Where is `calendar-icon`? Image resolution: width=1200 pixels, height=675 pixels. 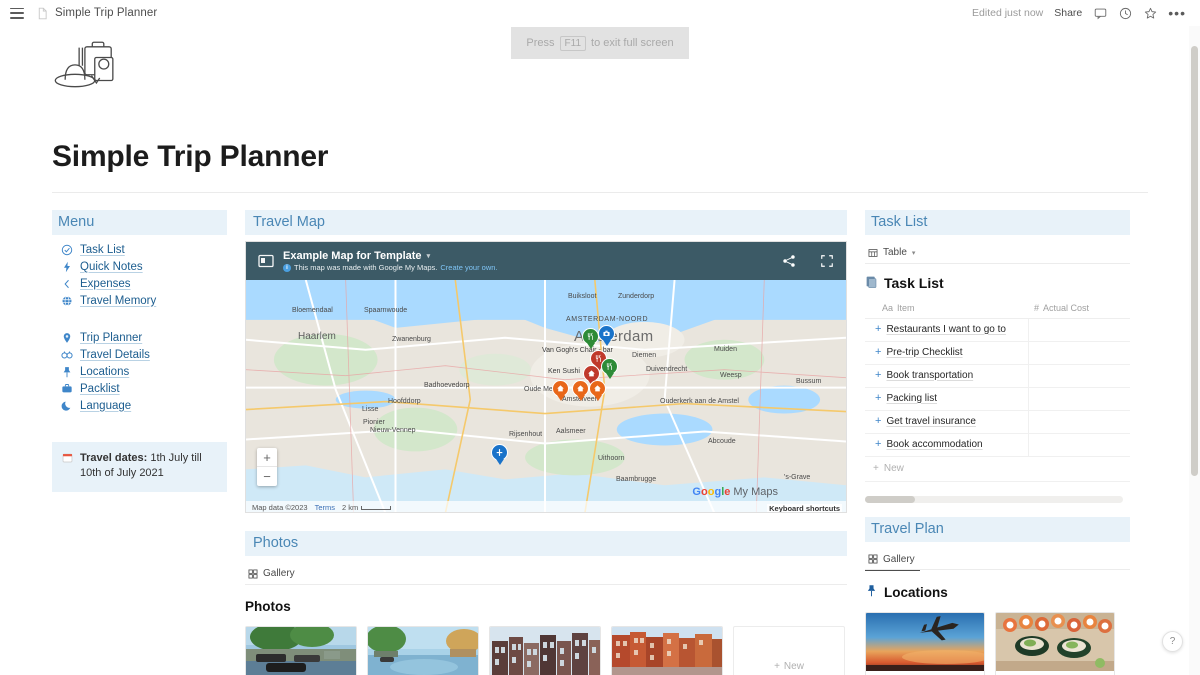 calendar-icon is located at coordinates (67, 466).